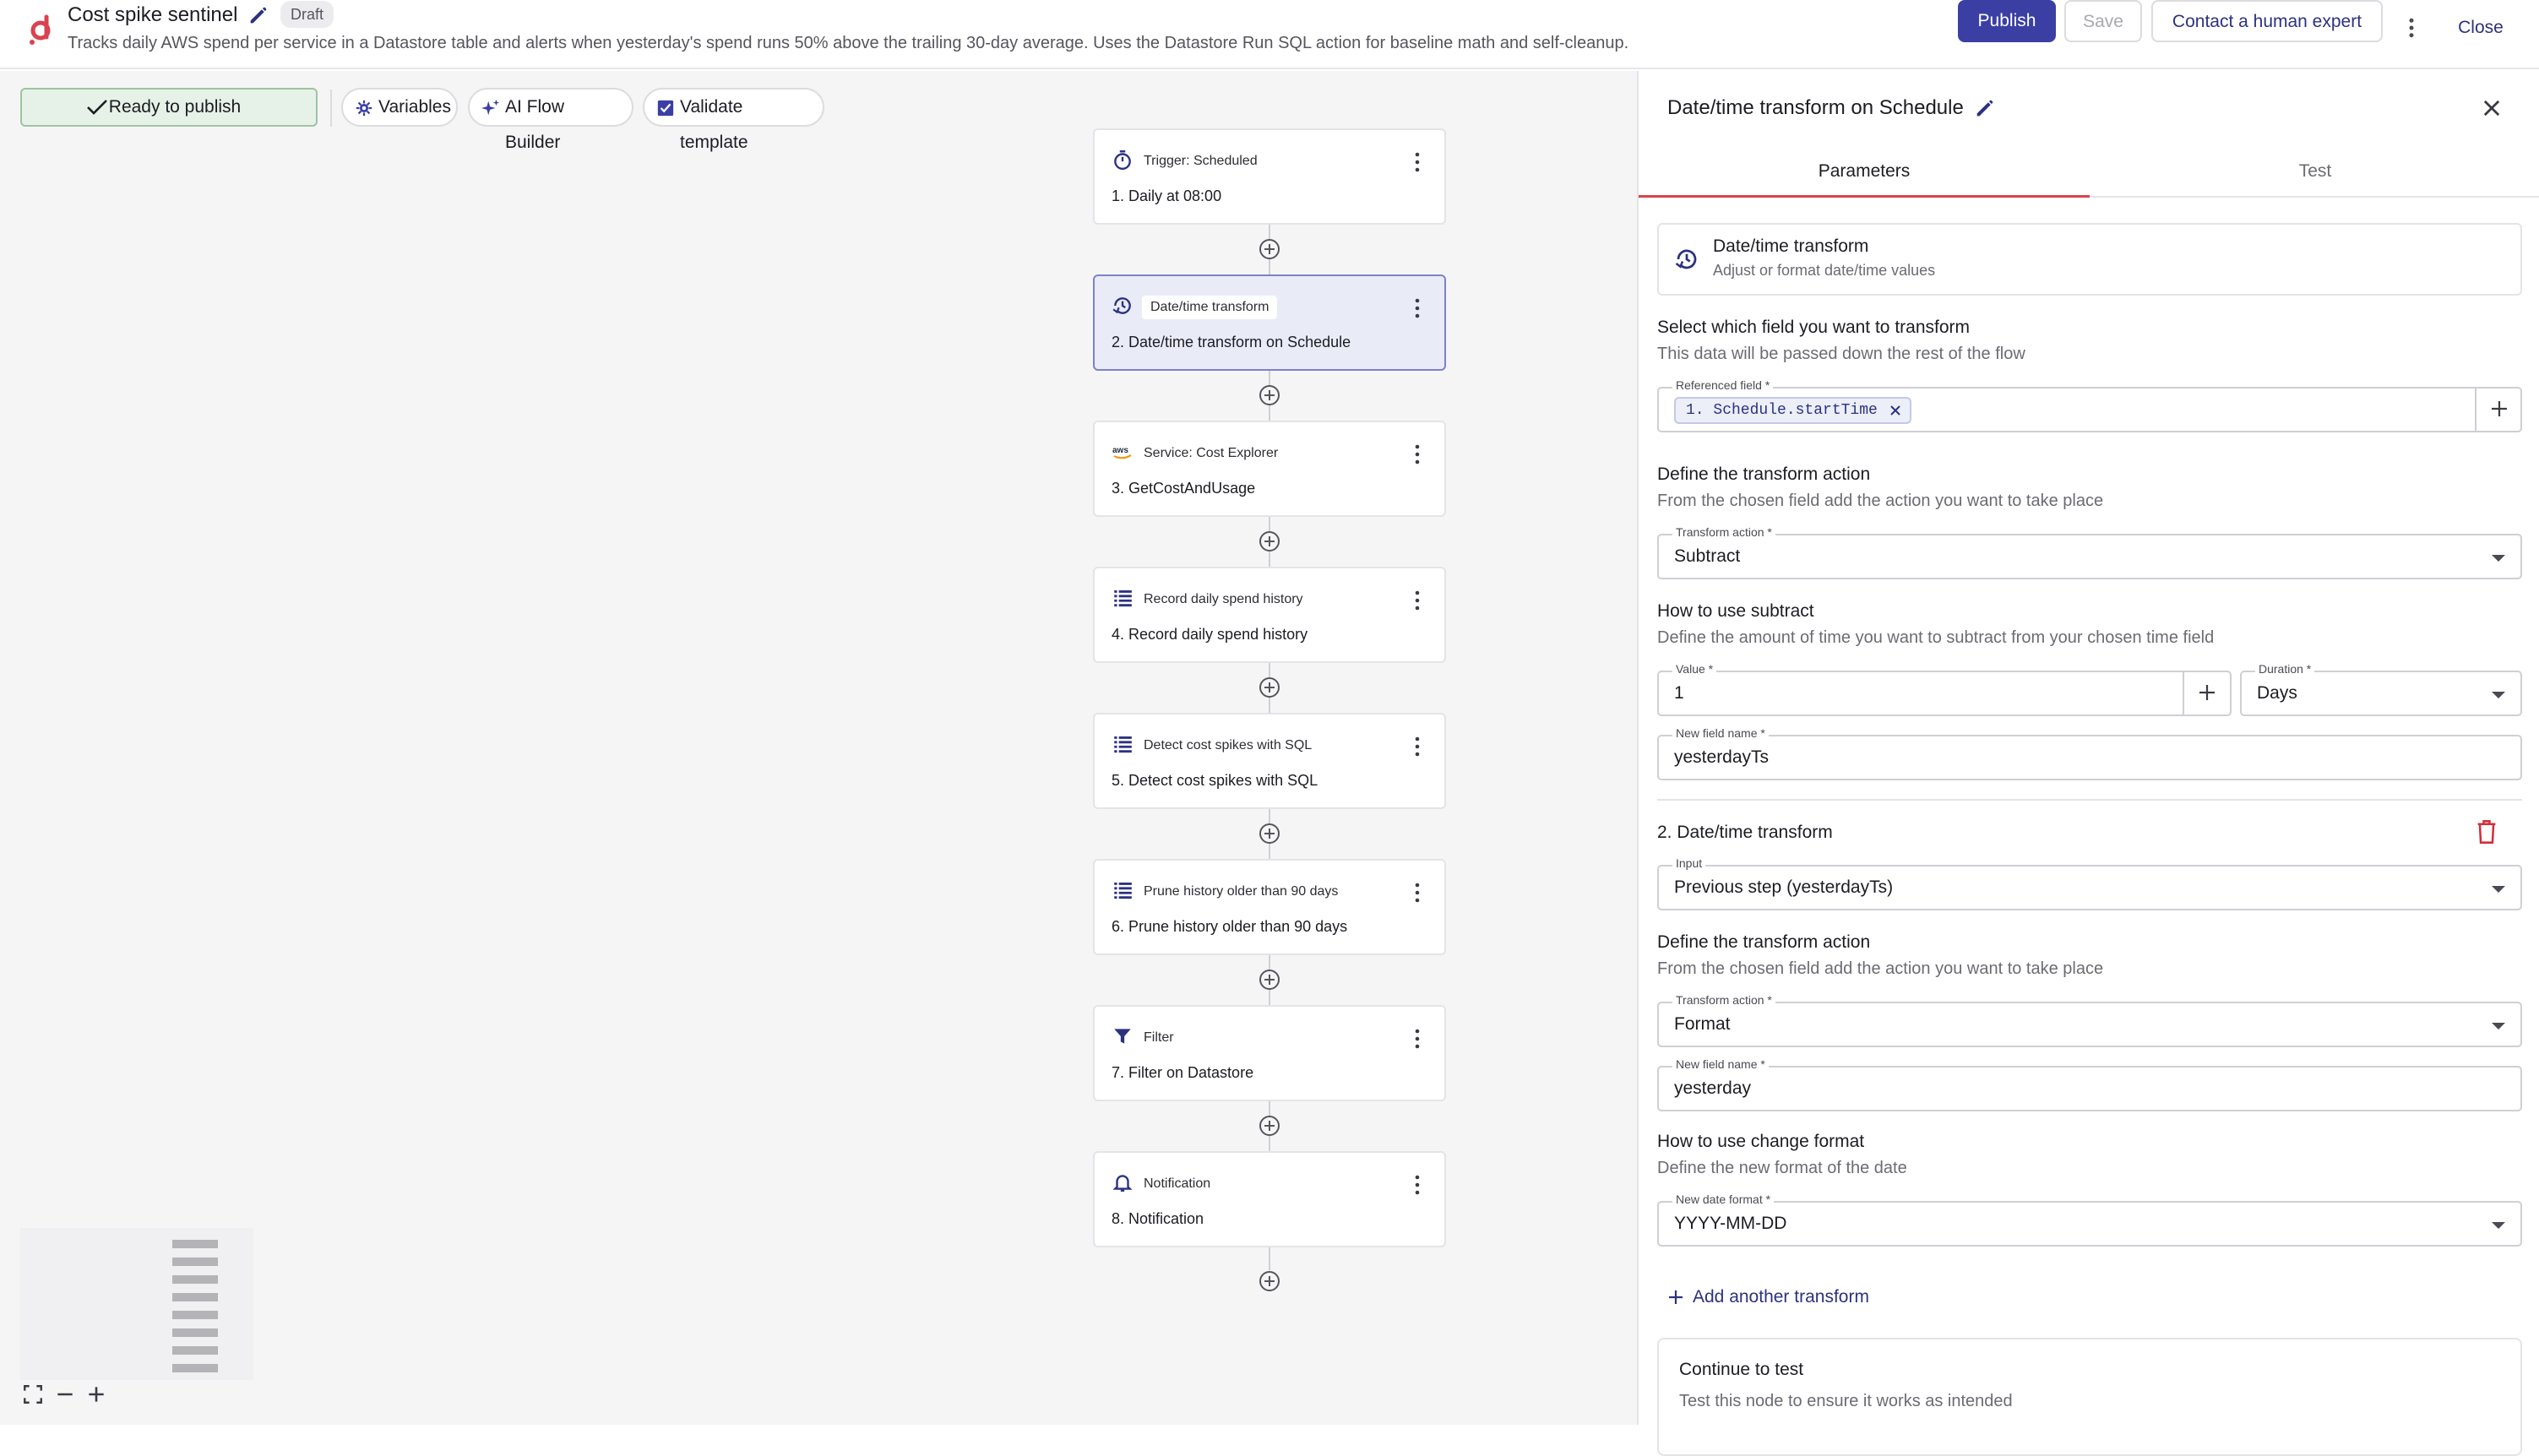 The height and width of the screenshot is (1456, 2539). Describe the element at coordinates (2089, 552) in the screenshot. I see `transform-action-select: Transform action * Subtract` at that location.